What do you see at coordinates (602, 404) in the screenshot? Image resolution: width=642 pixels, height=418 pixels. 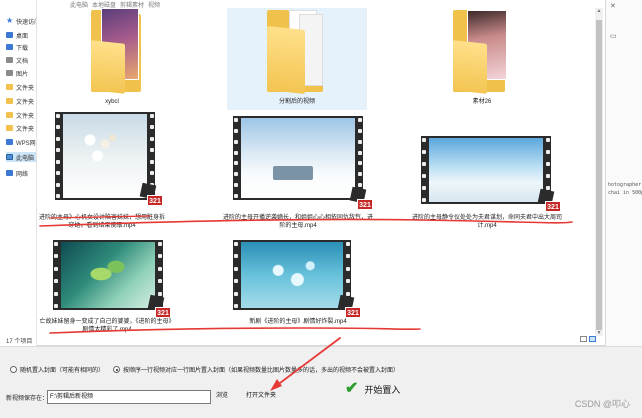 I see `watermark: CSDN @叩心` at bounding box center [602, 404].